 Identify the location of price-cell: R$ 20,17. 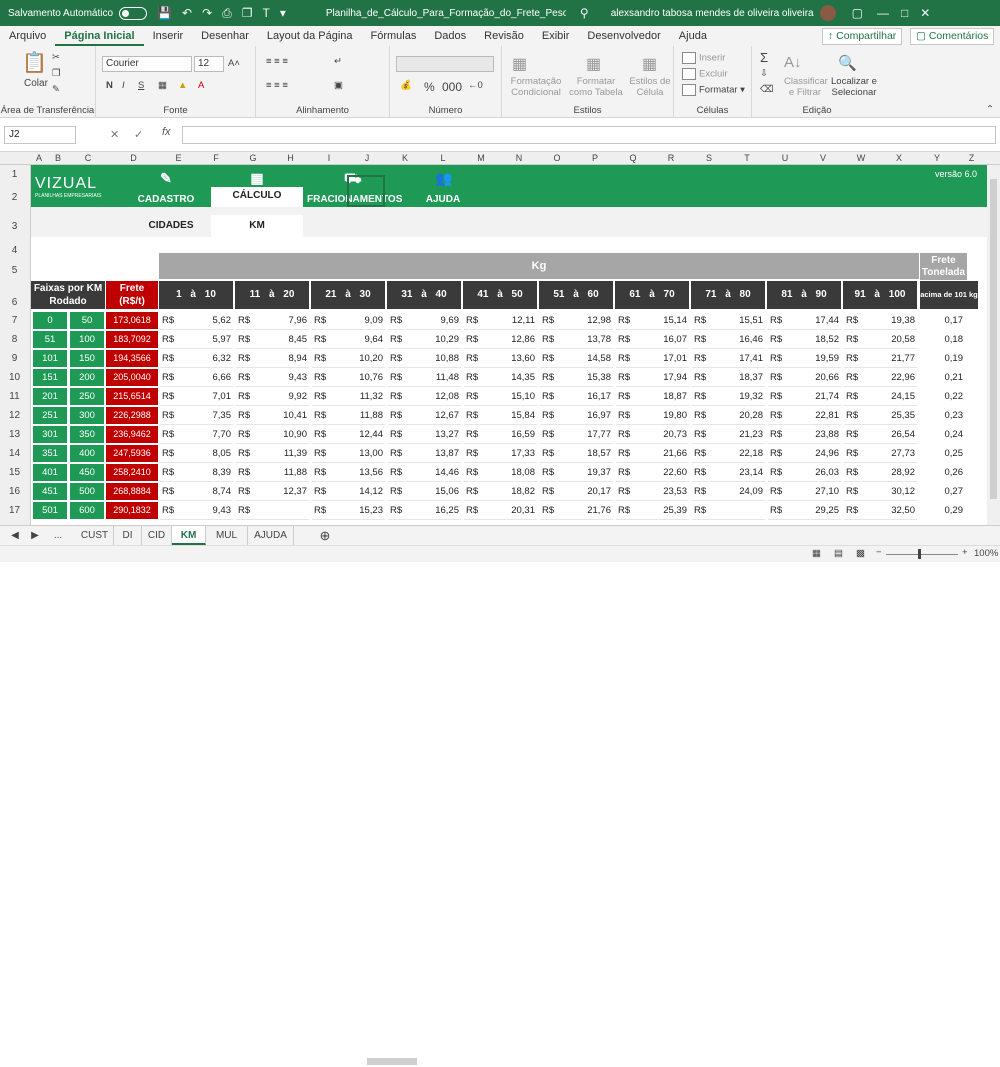
(576, 491).